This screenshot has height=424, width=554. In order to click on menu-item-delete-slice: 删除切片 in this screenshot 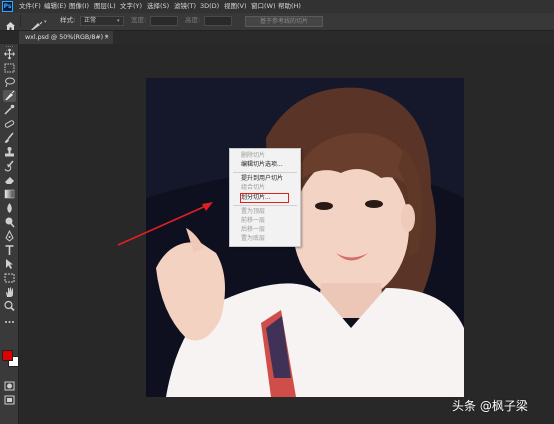, I will do `click(253, 156)`.